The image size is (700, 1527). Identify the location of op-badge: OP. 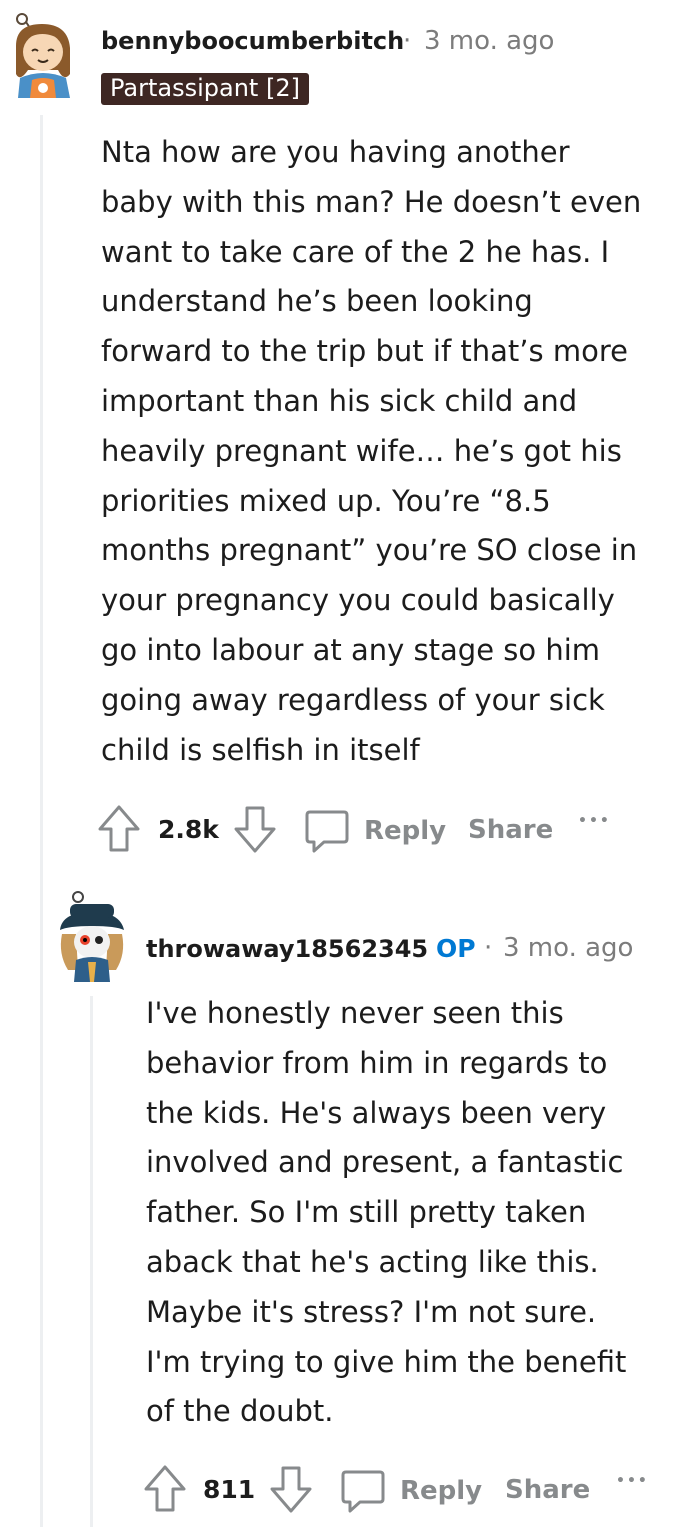
(456, 948).